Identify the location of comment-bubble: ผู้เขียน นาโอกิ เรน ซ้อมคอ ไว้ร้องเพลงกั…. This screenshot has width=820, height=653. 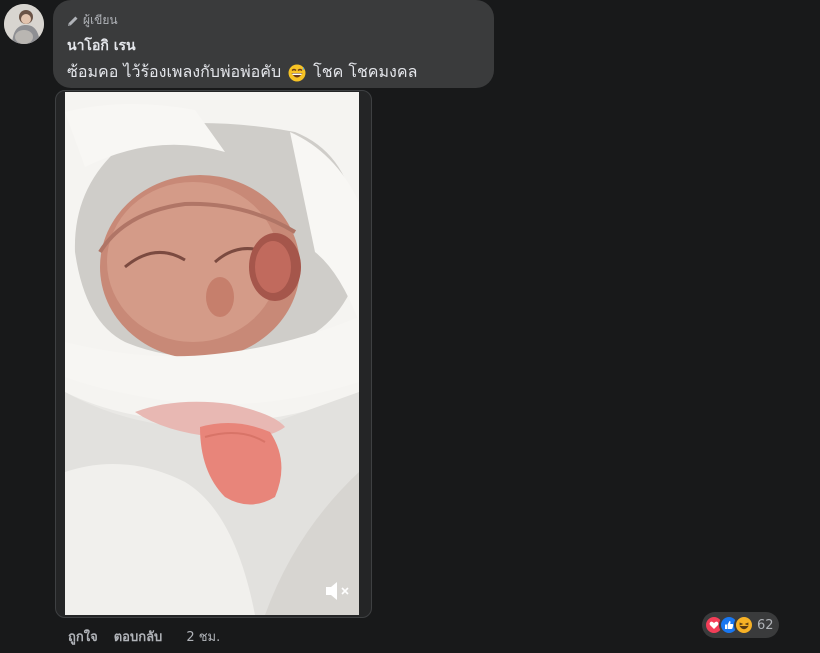
(273, 44).